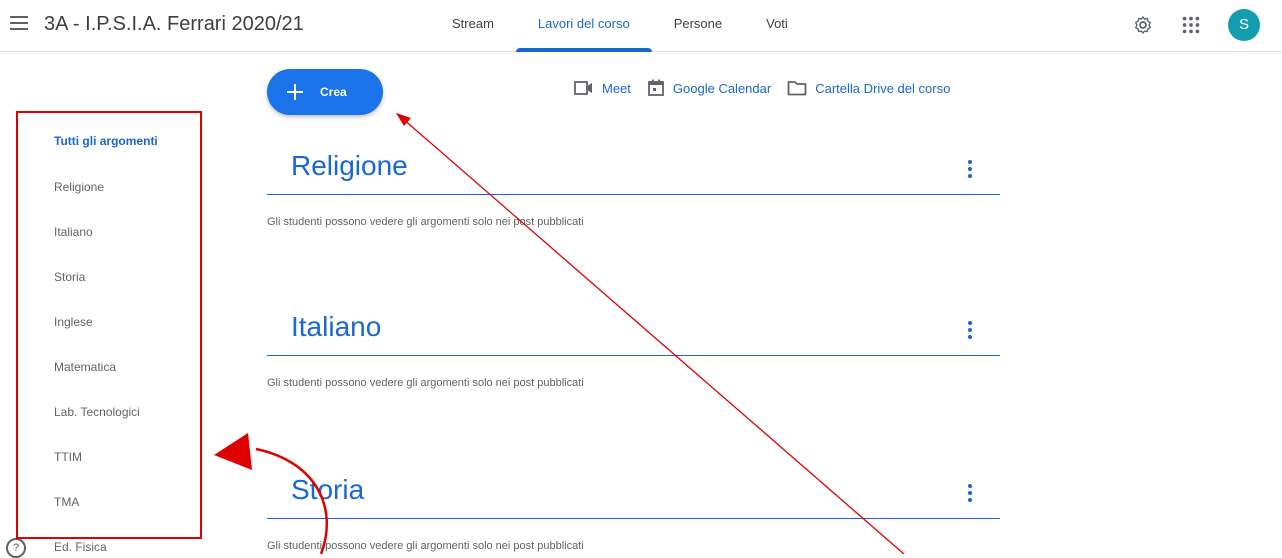 This screenshot has height=558, width=1282. I want to click on tab-persone: Persone, so click(698, 26).